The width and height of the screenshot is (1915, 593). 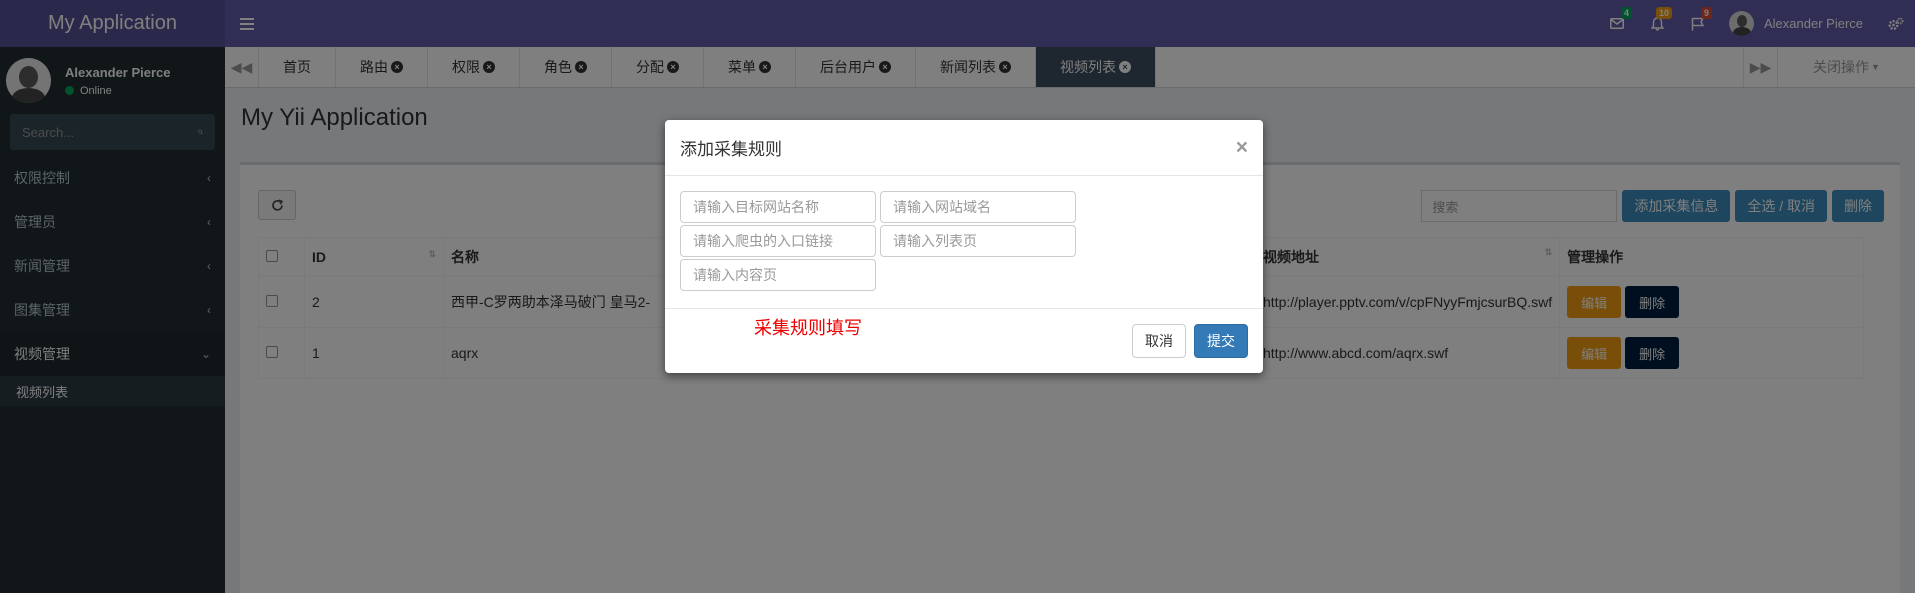 I want to click on cancel-button: 取消, so click(x=1159, y=340).